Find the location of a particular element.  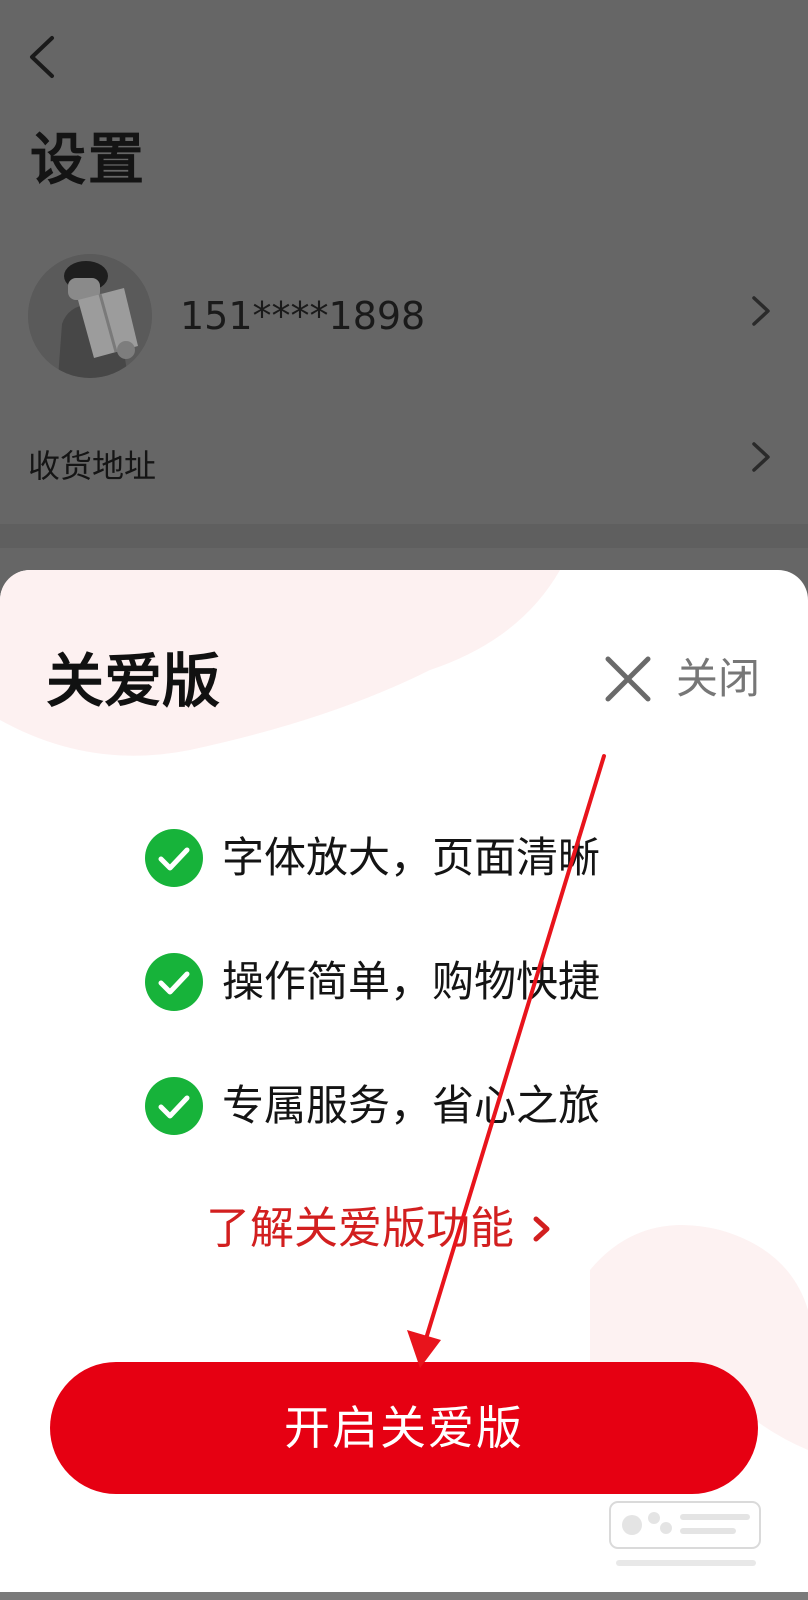

close-icon is located at coordinates (628, 679).